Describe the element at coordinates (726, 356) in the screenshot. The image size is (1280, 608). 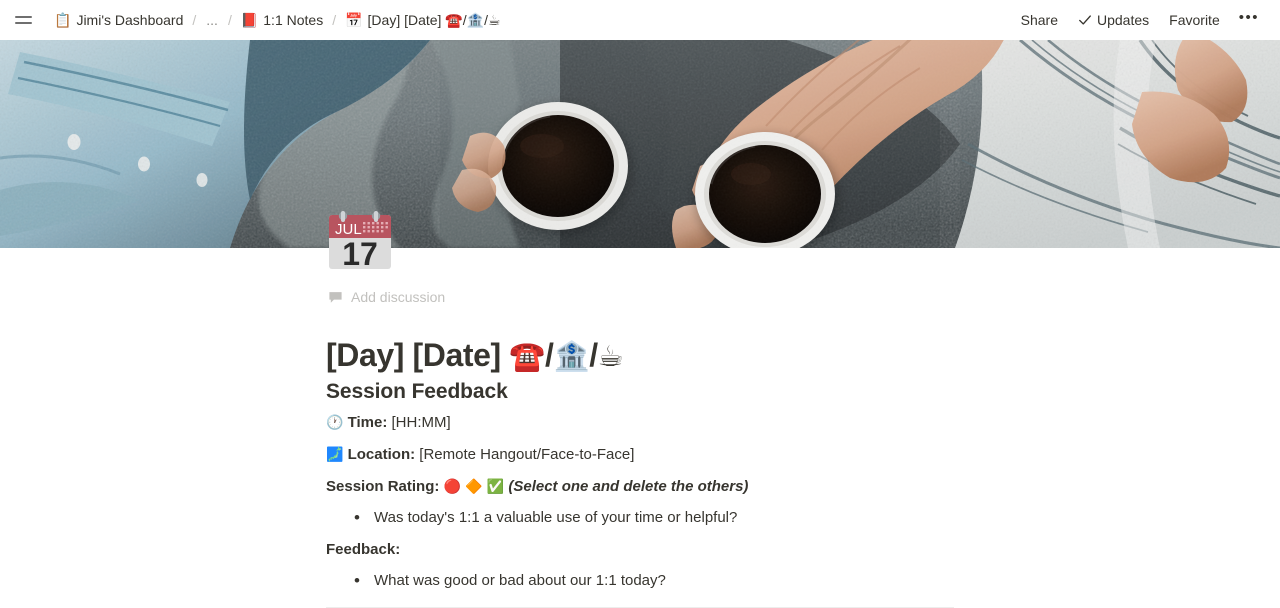
I see `page-title: [Day] [Date] ☎️/🏦/☕` at that location.